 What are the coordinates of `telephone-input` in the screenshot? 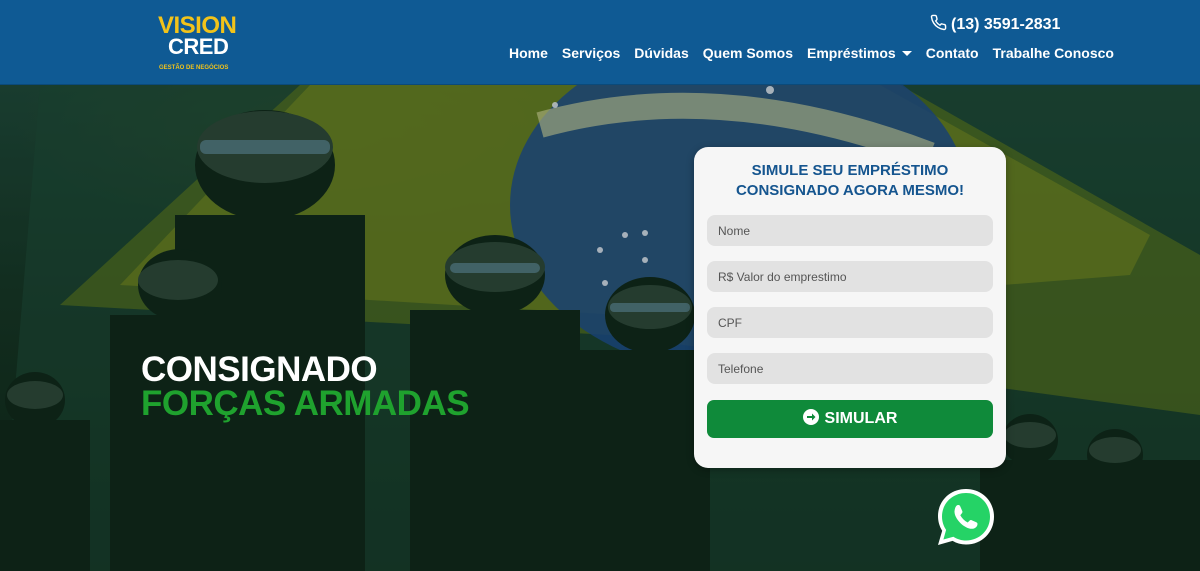 It's located at (850, 368).